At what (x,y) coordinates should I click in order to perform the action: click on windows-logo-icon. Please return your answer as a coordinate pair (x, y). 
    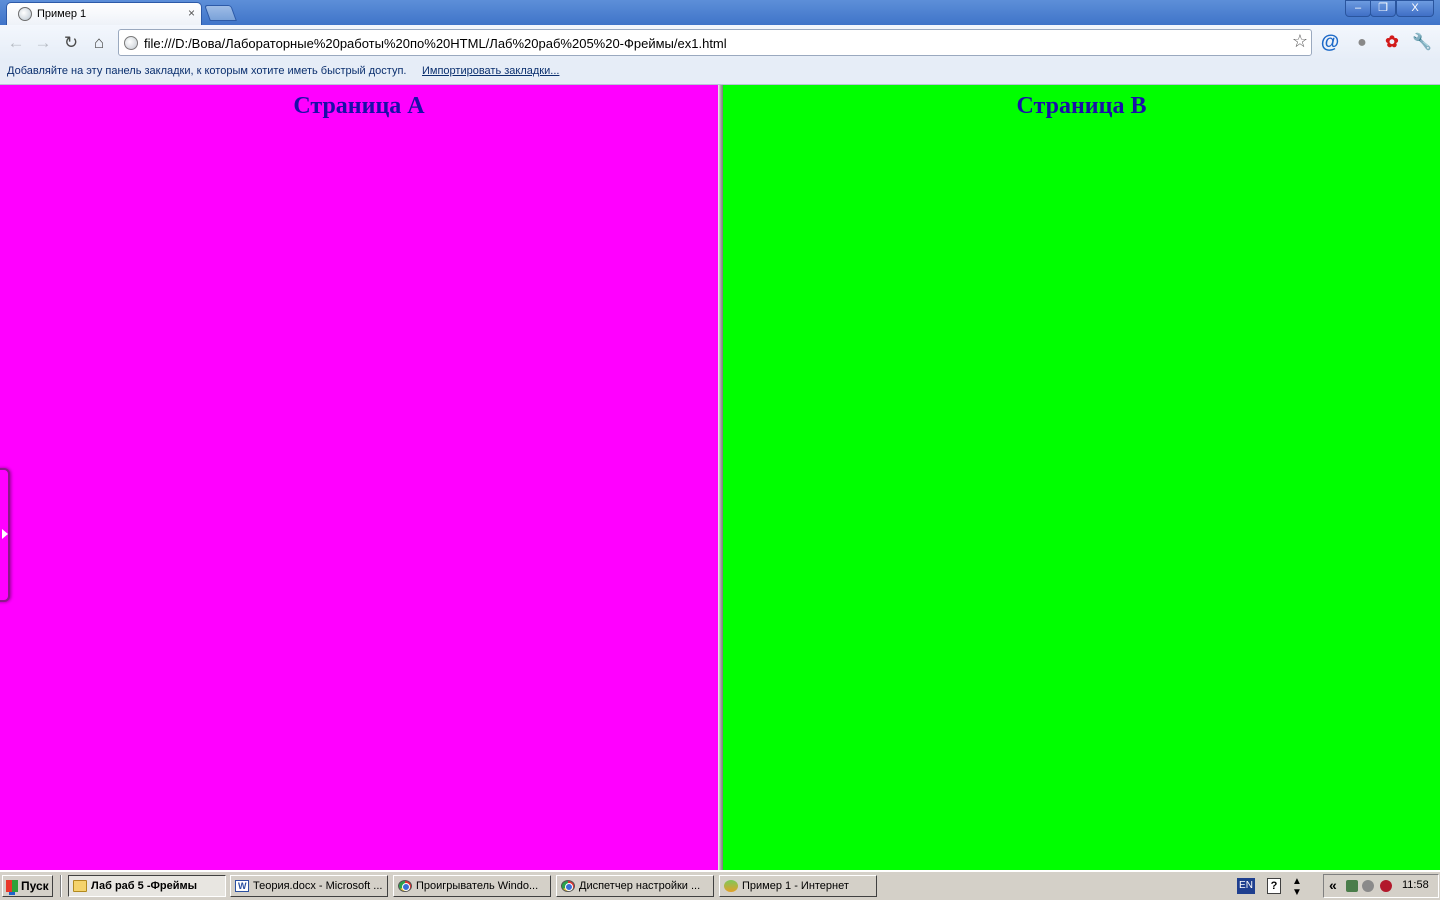
    Looking at the image, I should click on (12, 886).